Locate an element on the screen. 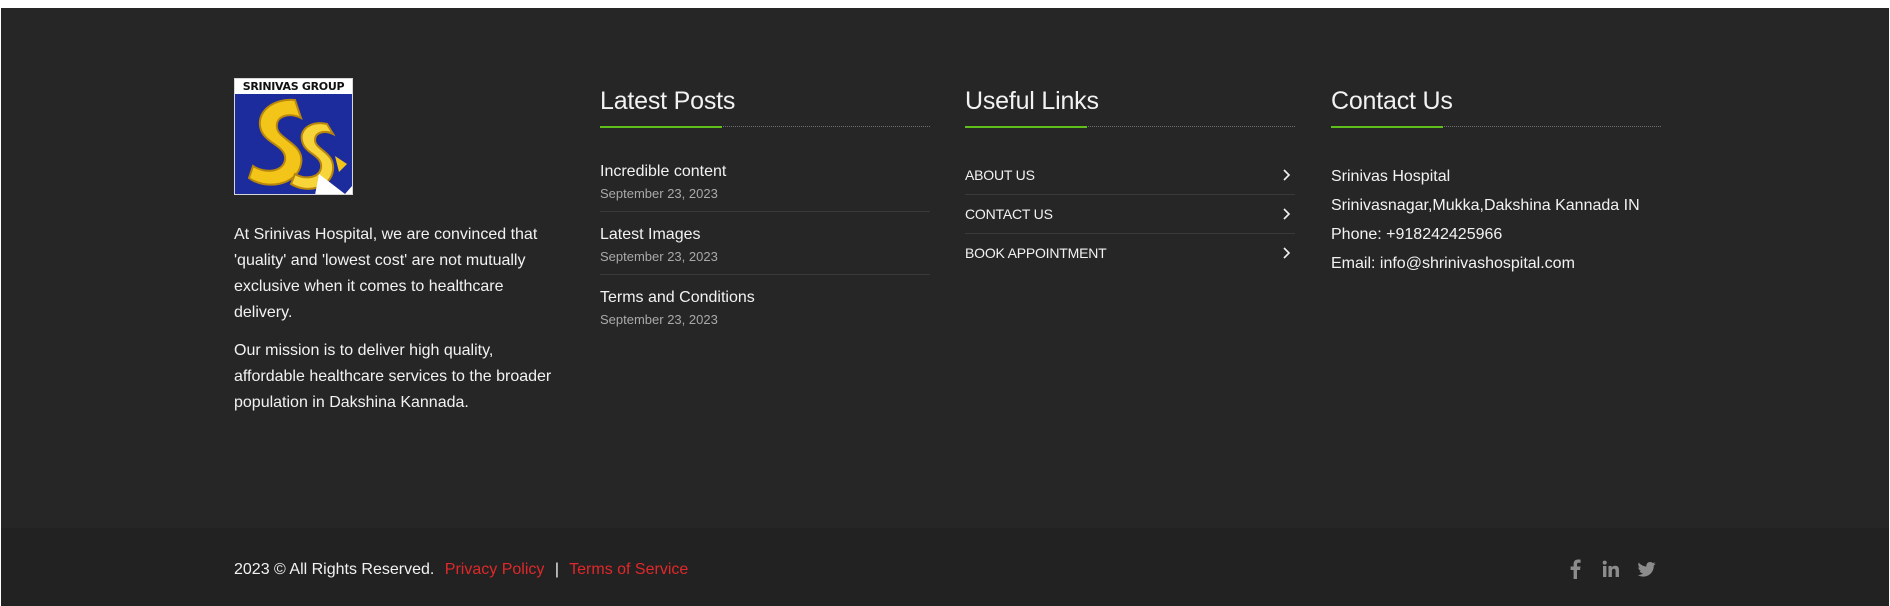 Image resolution: width=1890 pixels, height=606 pixels. social-links is located at coordinates (1611, 569).